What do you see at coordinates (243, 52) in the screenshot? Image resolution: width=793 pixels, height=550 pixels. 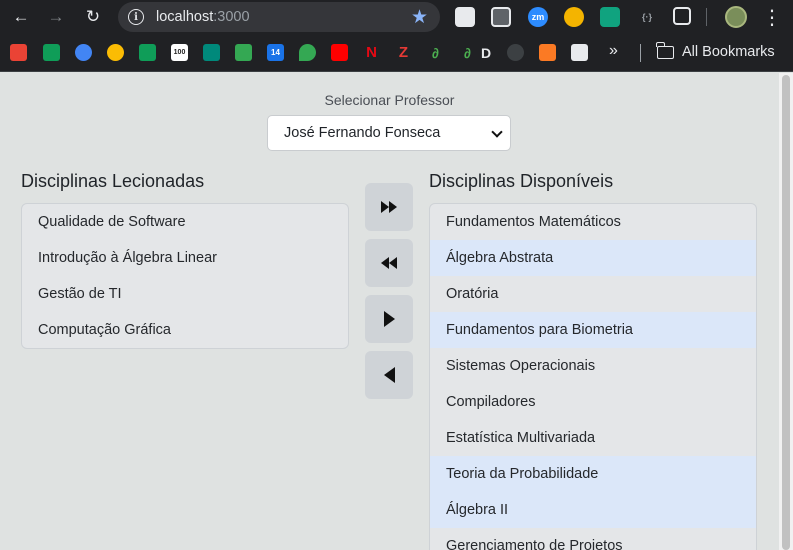 I see `analytics-icon` at bounding box center [243, 52].